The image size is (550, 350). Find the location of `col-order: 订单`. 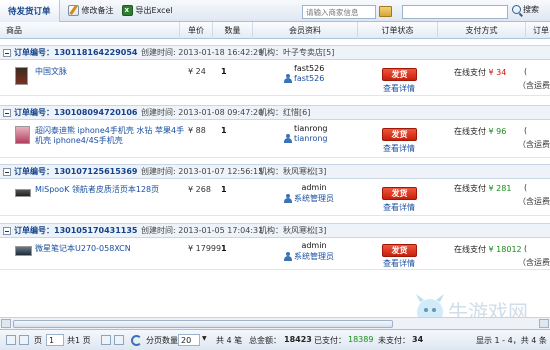

col-order: 订单 is located at coordinates (538, 30).